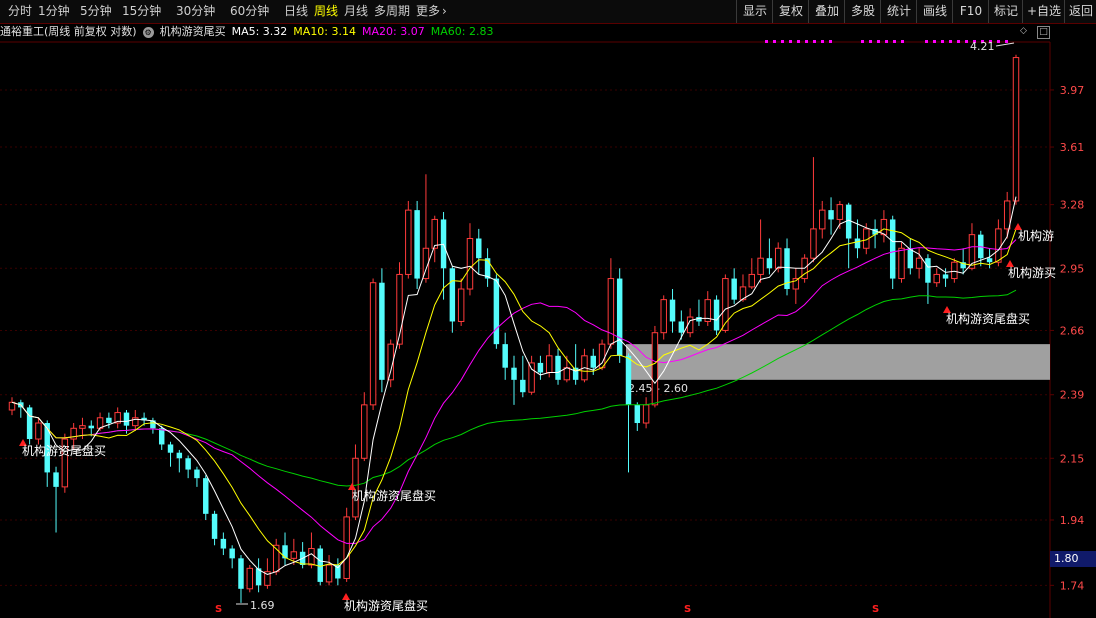 This screenshot has width=1096, height=618. What do you see at coordinates (988, 318) in the screenshot?
I see `signal-label-3: 机构游资尾盘买` at bounding box center [988, 318].